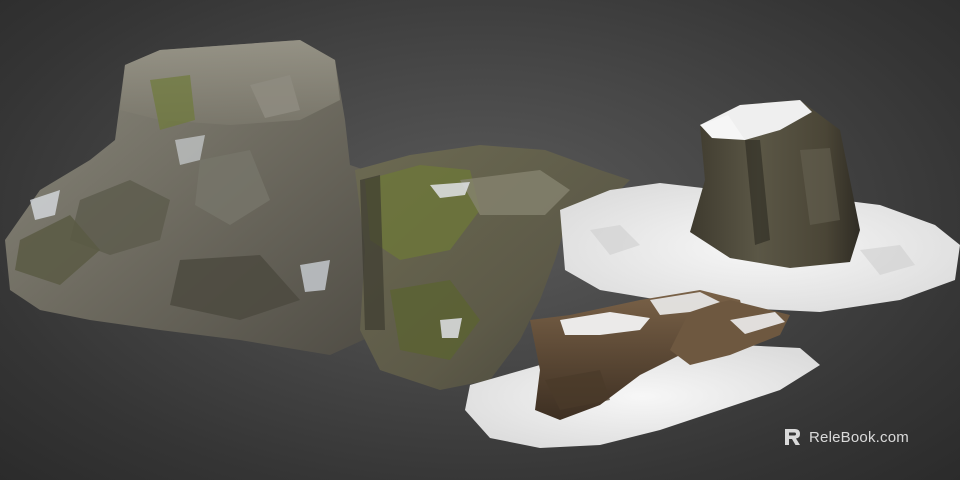 The image size is (960, 480). I want to click on relebook-logo-icon, so click(793, 437).